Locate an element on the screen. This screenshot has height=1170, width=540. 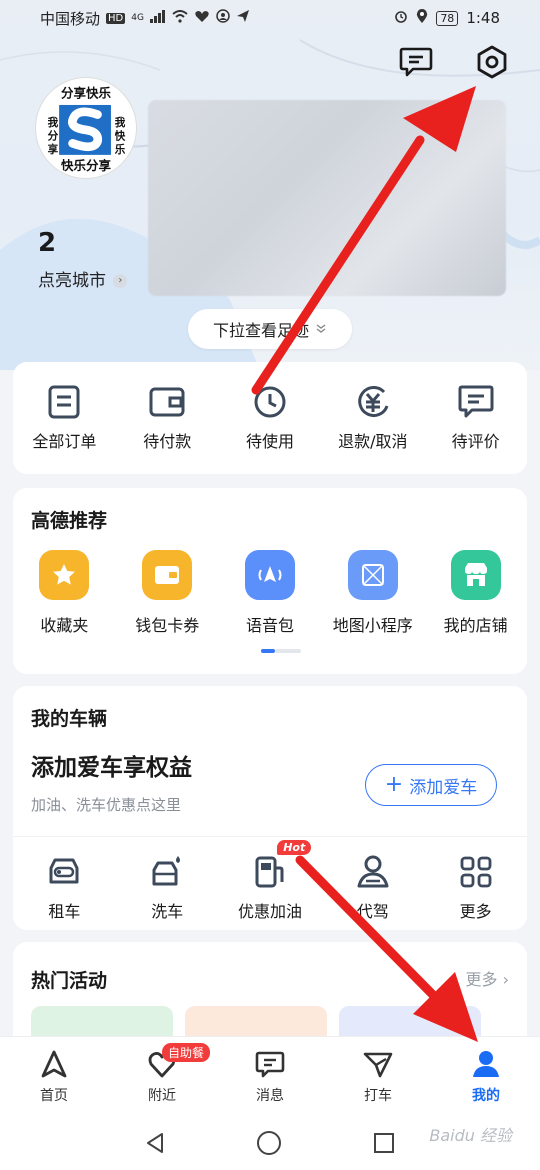
lit-cities-link: 点亮城市 › is located at coordinates (83, 278).